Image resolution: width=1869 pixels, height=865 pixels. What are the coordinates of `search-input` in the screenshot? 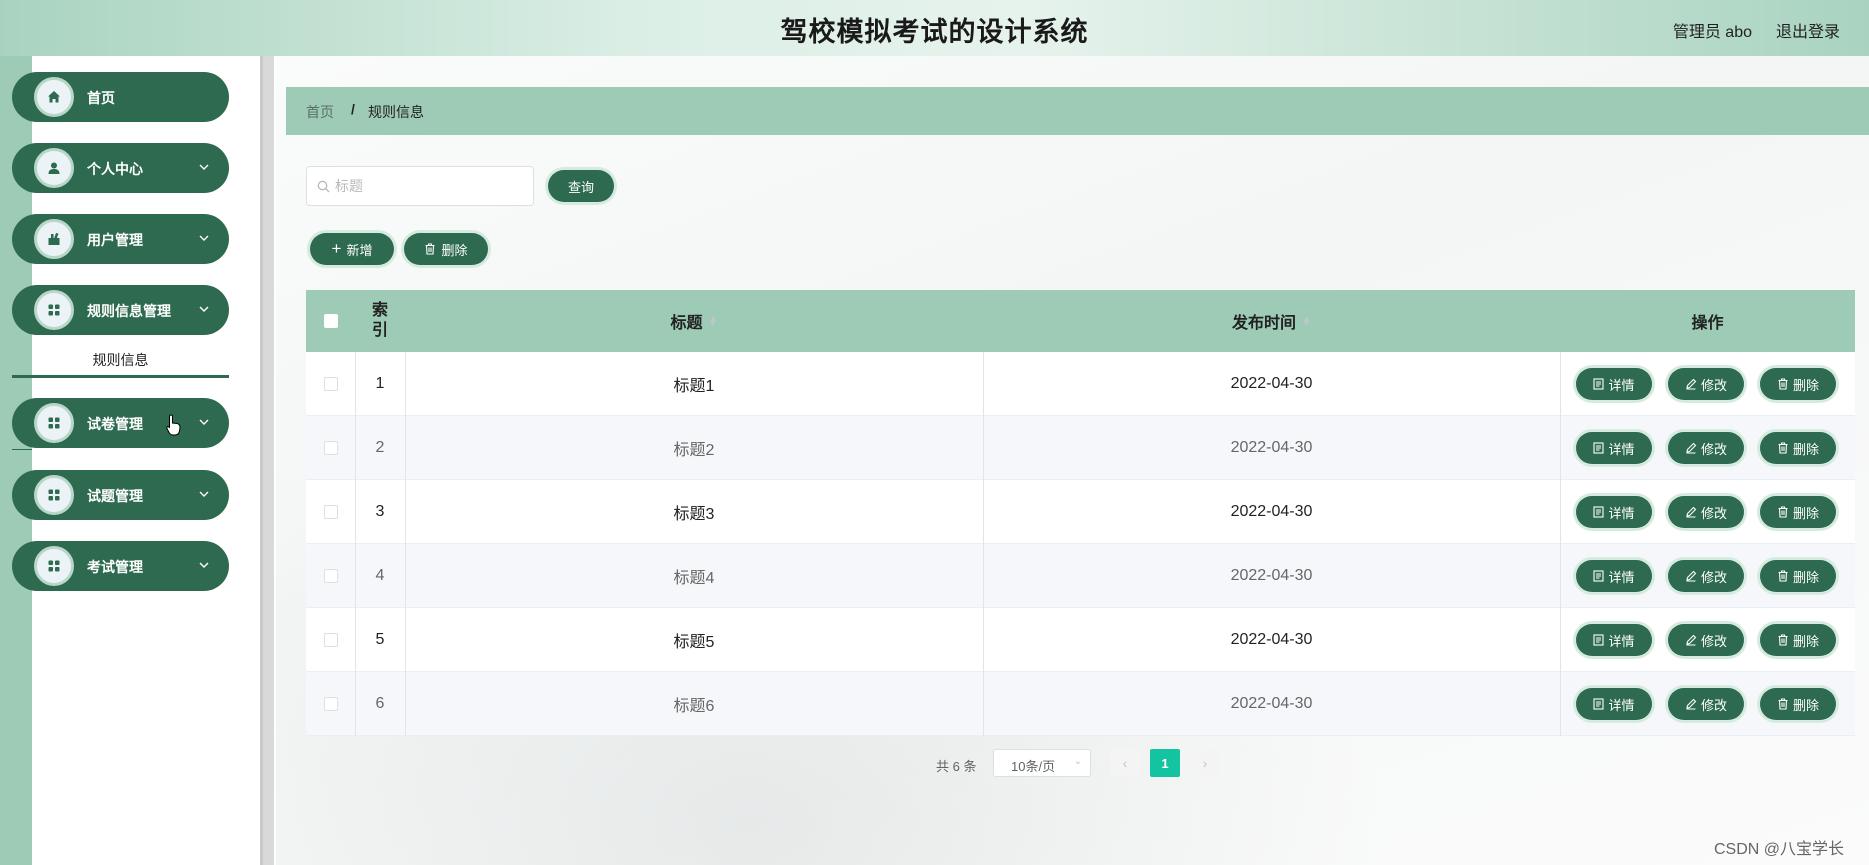 It's located at (430, 186).